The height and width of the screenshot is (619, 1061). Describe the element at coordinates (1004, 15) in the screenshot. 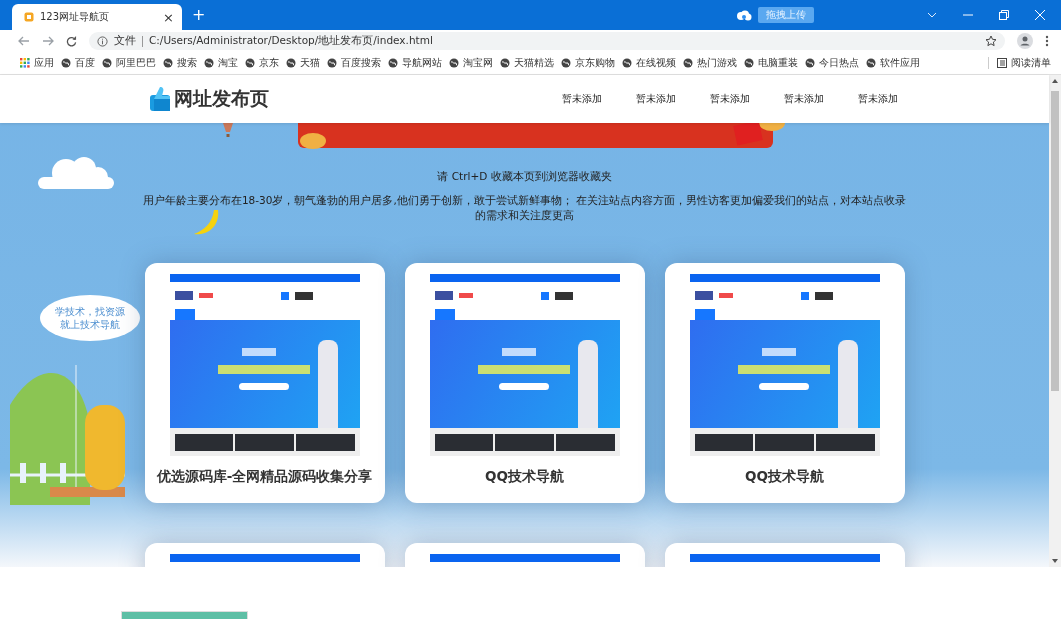

I see `restore-icon` at that location.